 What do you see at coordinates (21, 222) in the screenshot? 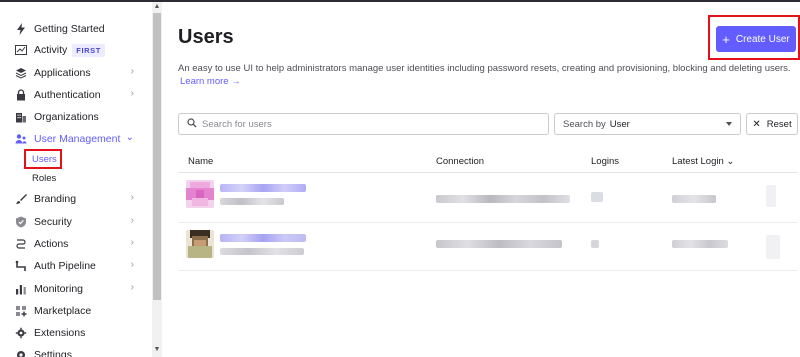
I see `shield-icon` at bounding box center [21, 222].